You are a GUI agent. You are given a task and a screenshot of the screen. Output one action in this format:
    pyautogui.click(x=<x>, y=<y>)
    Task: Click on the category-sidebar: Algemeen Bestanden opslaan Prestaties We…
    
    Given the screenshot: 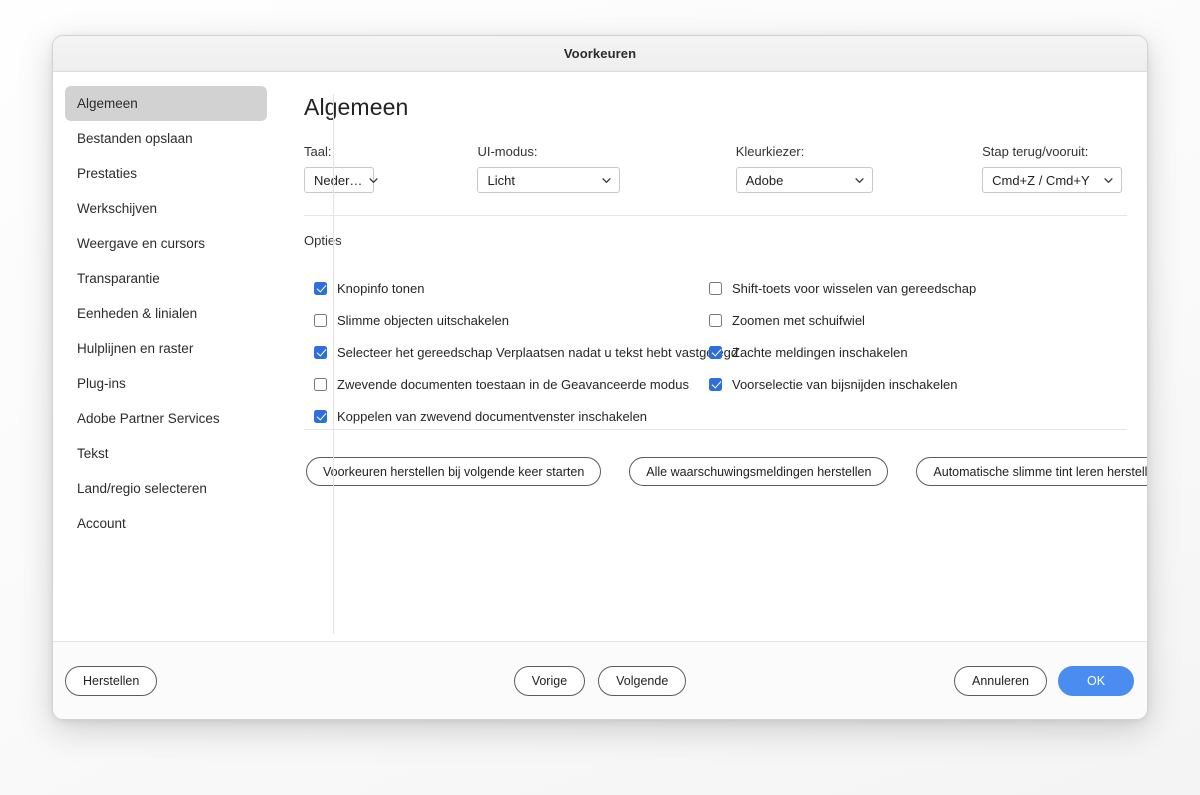 What is the action you would take?
    pyautogui.click(x=167, y=356)
    